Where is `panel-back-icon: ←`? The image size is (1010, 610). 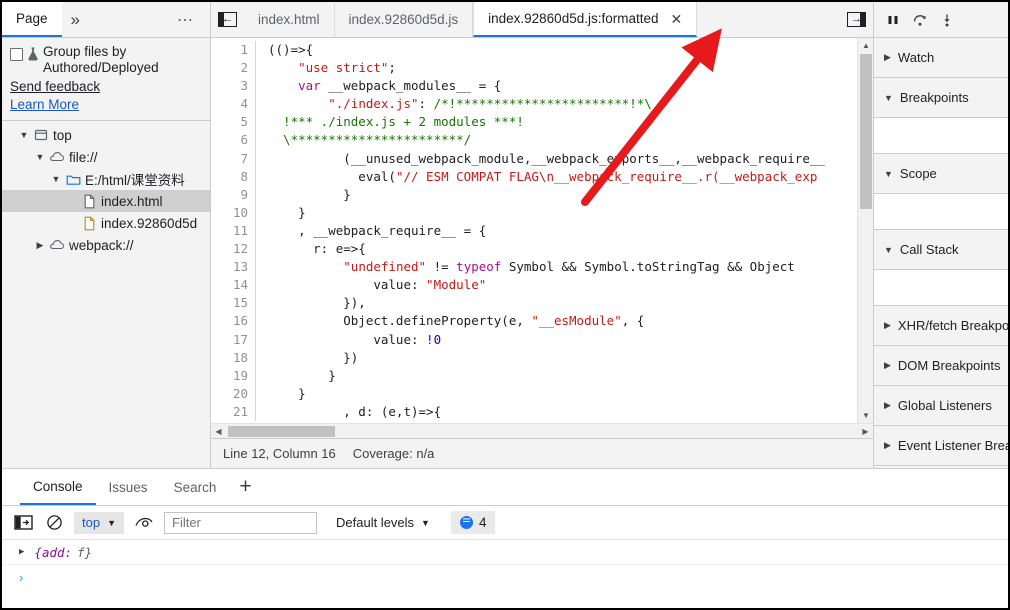 panel-back-icon: ← is located at coordinates (227, 19).